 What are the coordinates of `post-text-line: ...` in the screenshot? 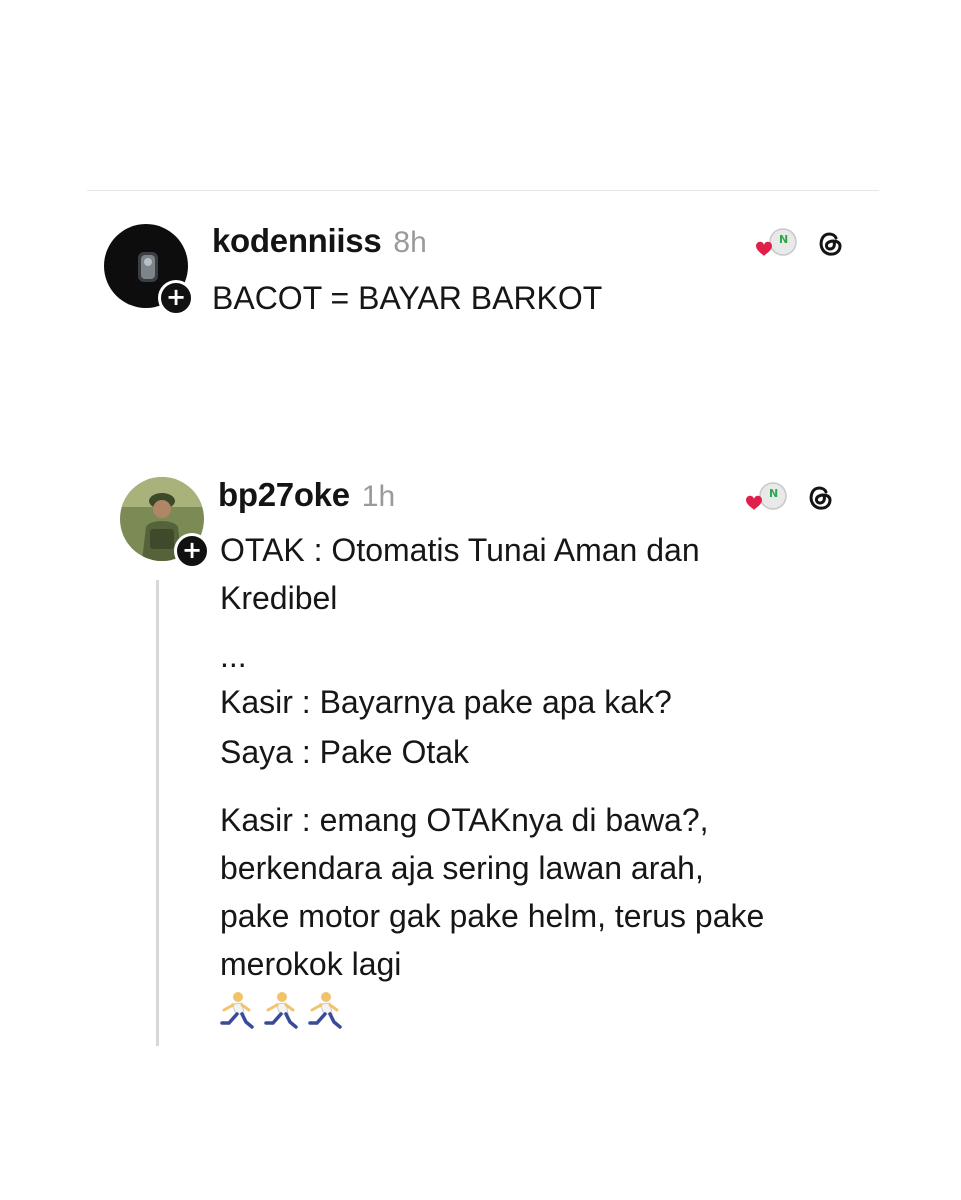 It's located at (233, 656).